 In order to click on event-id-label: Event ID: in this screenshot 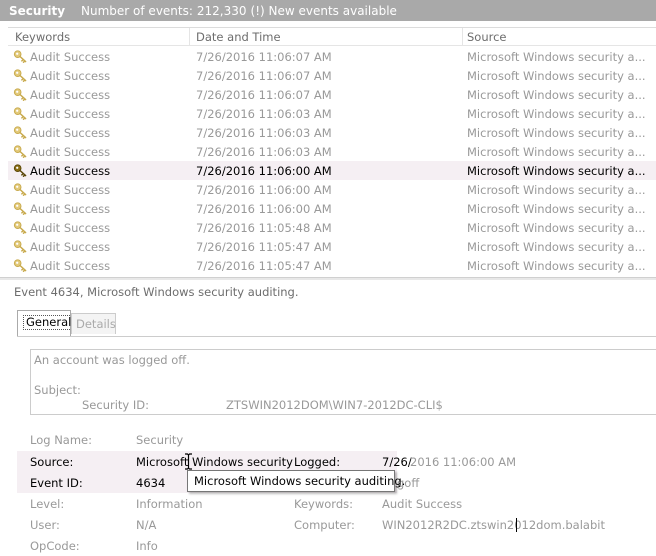, I will do `click(56, 483)`.